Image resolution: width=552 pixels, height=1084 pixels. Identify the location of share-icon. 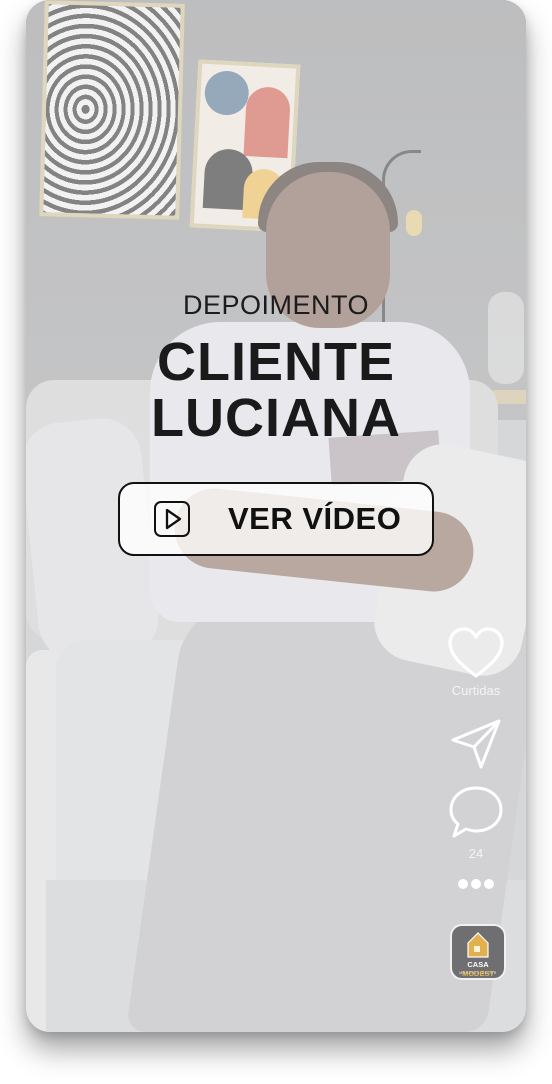
(476, 744).